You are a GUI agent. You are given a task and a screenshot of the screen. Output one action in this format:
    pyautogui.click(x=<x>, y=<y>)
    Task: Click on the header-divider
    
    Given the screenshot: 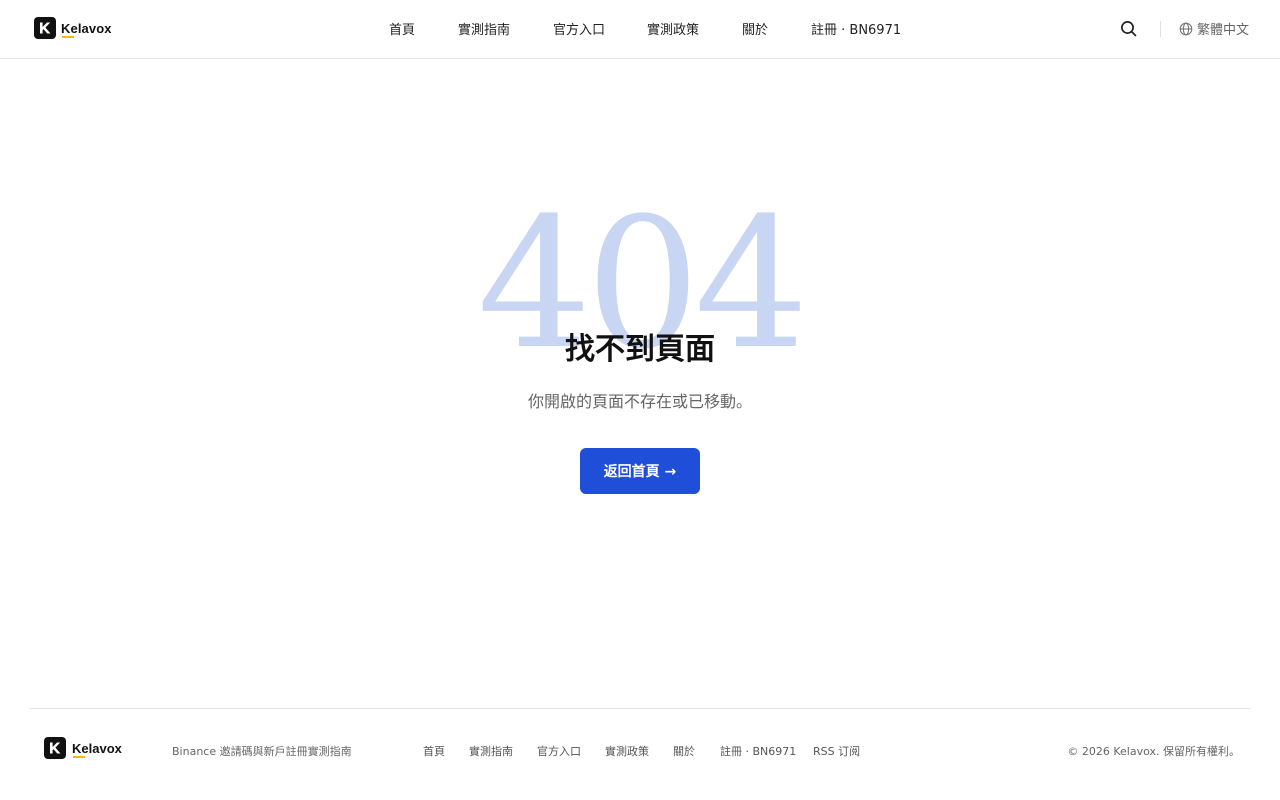 What is the action you would take?
    pyautogui.click(x=1160, y=29)
    